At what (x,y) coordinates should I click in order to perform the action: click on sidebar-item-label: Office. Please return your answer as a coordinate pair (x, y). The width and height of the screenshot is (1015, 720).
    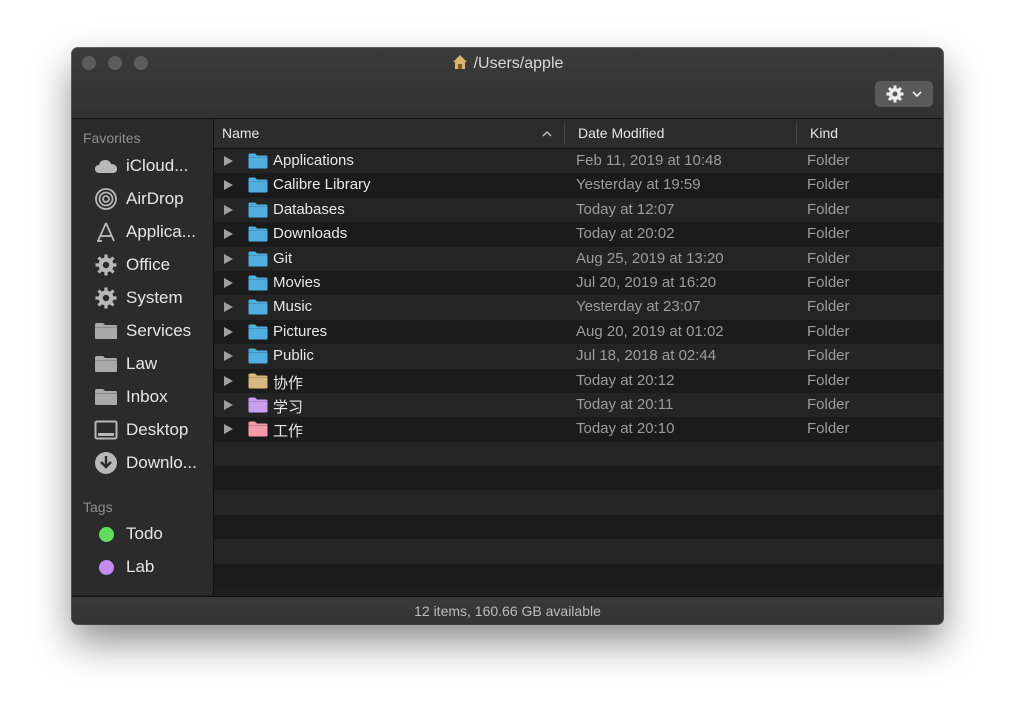
    Looking at the image, I should click on (148, 264).